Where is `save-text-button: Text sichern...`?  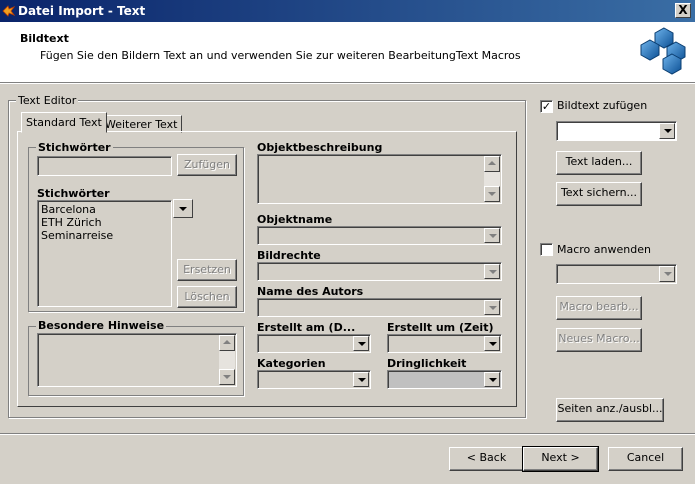 save-text-button: Text sichern... is located at coordinates (599, 194).